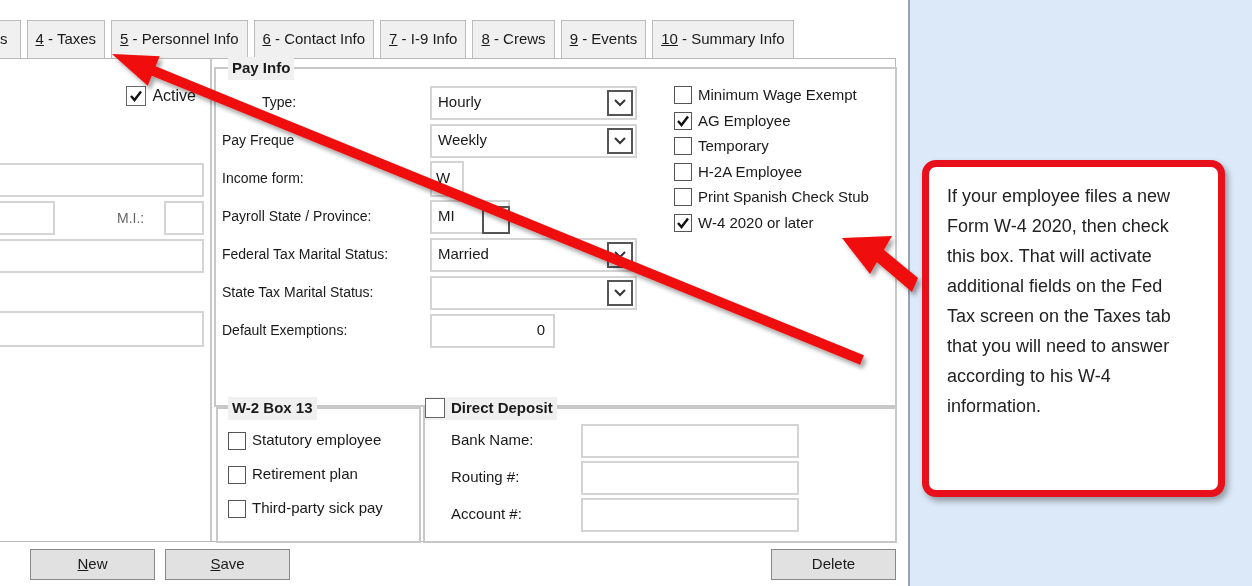  What do you see at coordinates (66, 39) in the screenshot?
I see `tab: 4 - Taxes` at bounding box center [66, 39].